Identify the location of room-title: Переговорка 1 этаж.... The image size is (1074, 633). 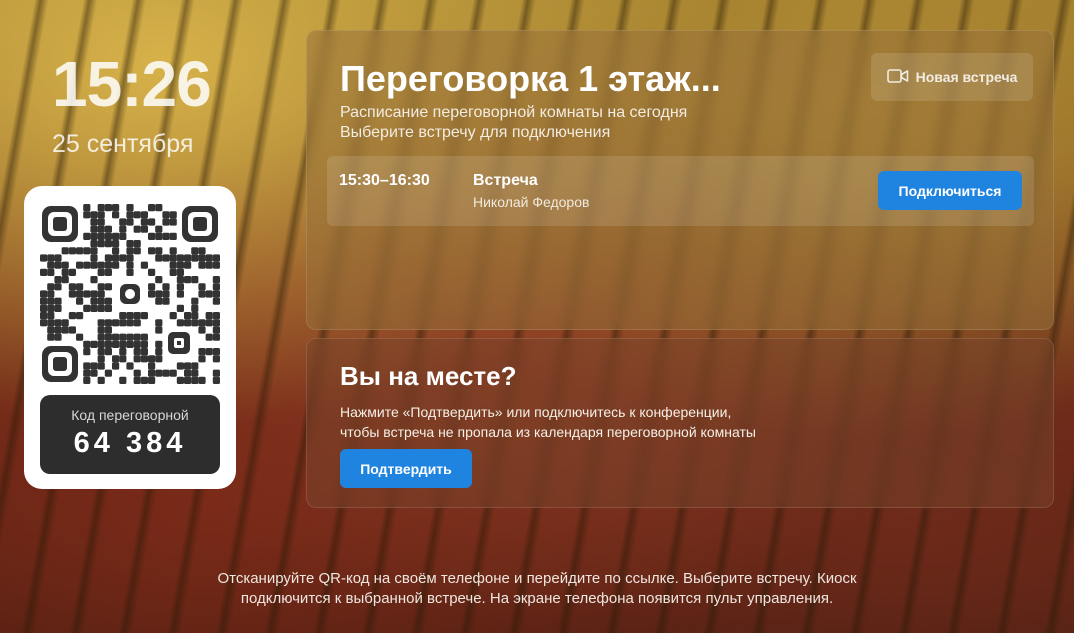
(530, 78).